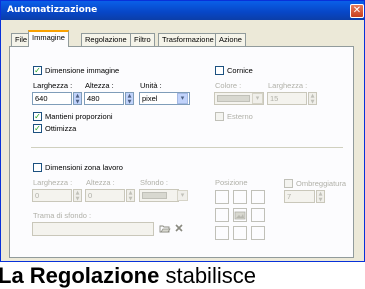  I want to click on position-top-center, so click(240, 197).